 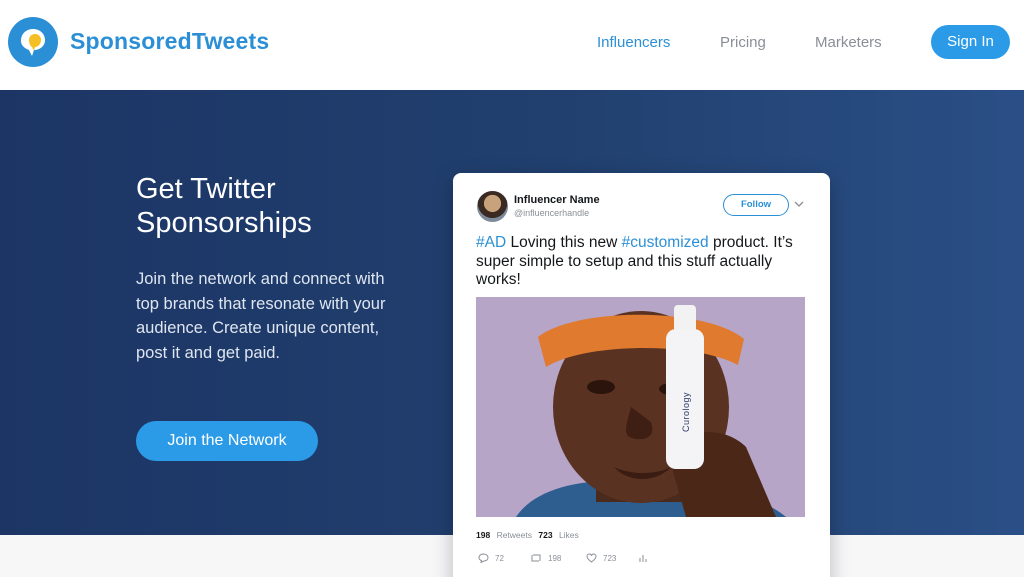 What do you see at coordinates (491, 558) in the screenshot?
I see `reply-action: 72` at bounding box center [491, 558].